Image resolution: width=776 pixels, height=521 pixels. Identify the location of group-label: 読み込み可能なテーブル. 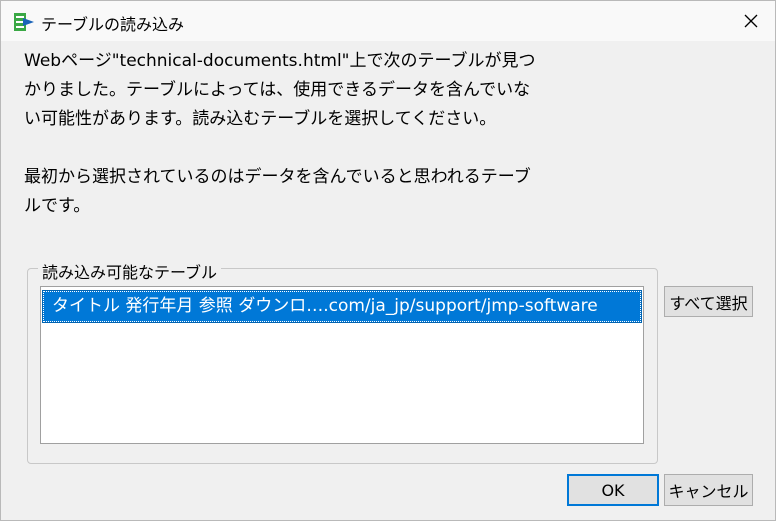
(130, 271).